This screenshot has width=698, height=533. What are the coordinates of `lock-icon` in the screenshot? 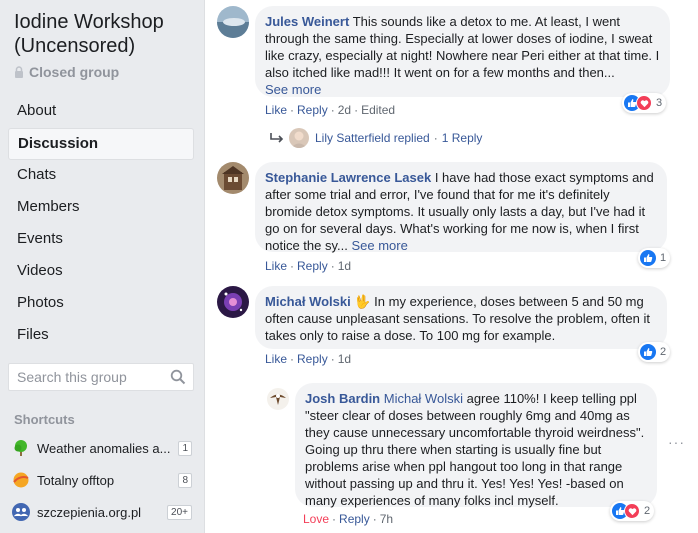 It's located at (19, 72).